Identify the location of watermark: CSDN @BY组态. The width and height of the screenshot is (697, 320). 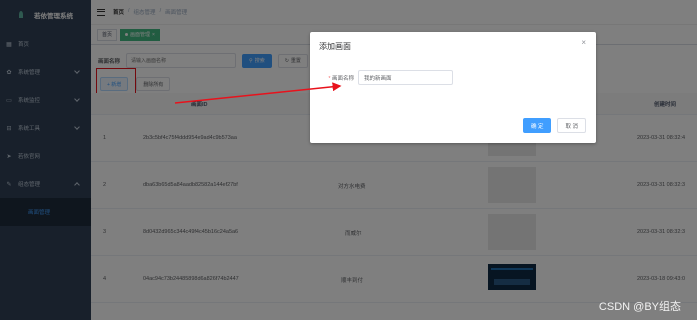
(639, 307).